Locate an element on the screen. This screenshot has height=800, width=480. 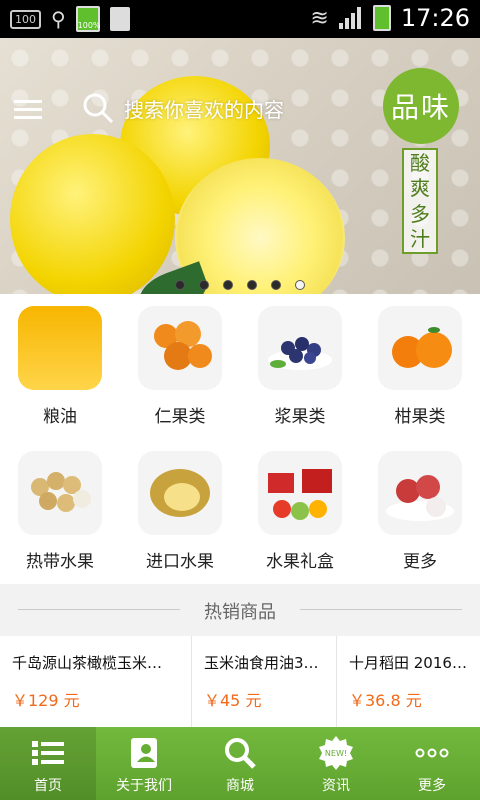
blueberry-icon is located at coordinates (300, 348).